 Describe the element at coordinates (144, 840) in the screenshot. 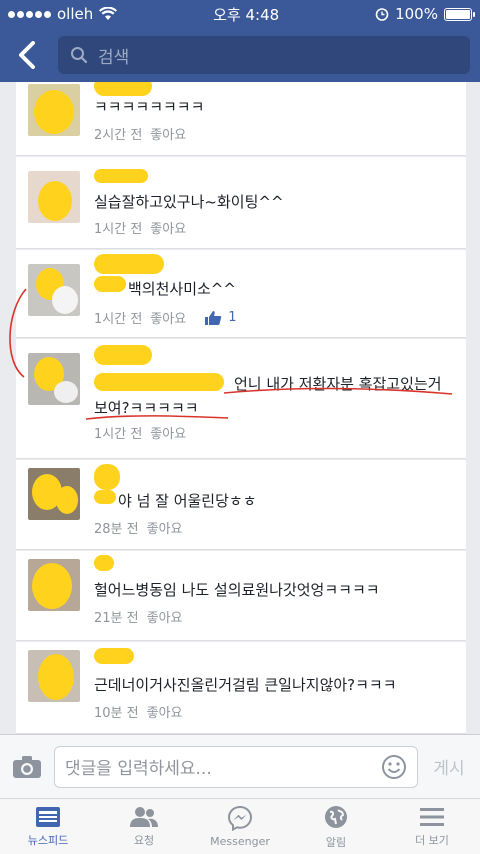

I see `tab-label: 요청` at that location.